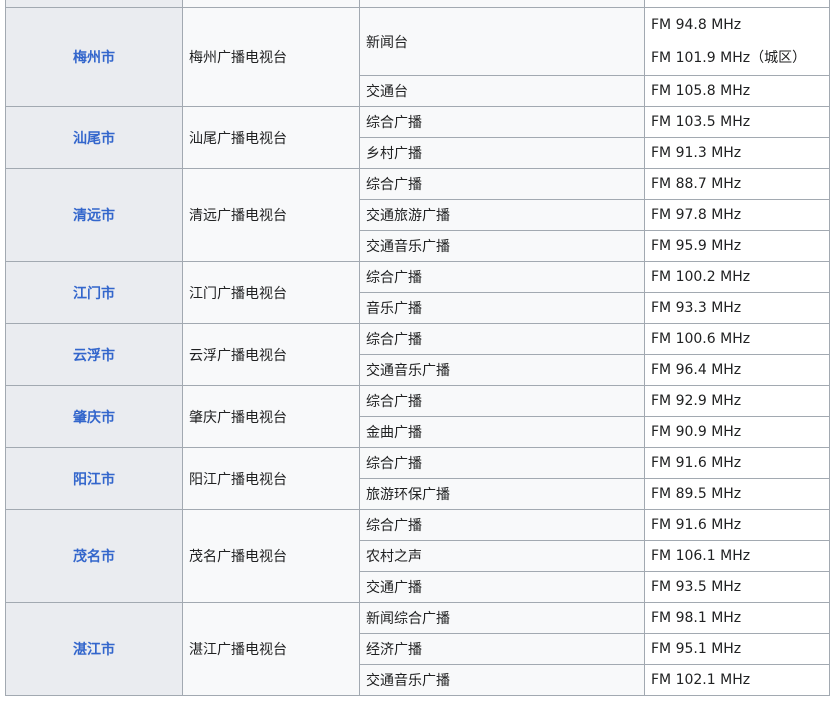 This screenshot has width=834, height=702. Describe the element at coordinates (696, 24) in the screenshot. I see `frequency-line: FM 94.8 MHz` at that location.